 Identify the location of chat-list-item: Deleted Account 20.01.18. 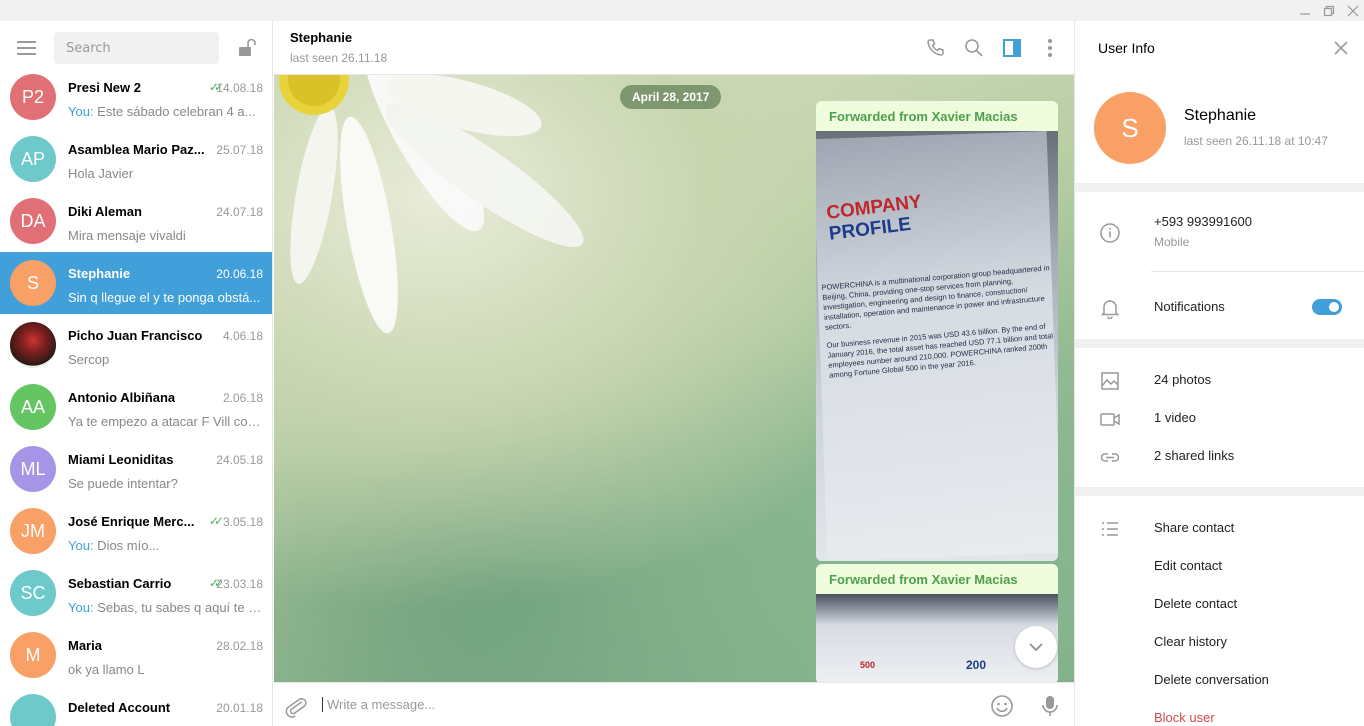
(136, 706).